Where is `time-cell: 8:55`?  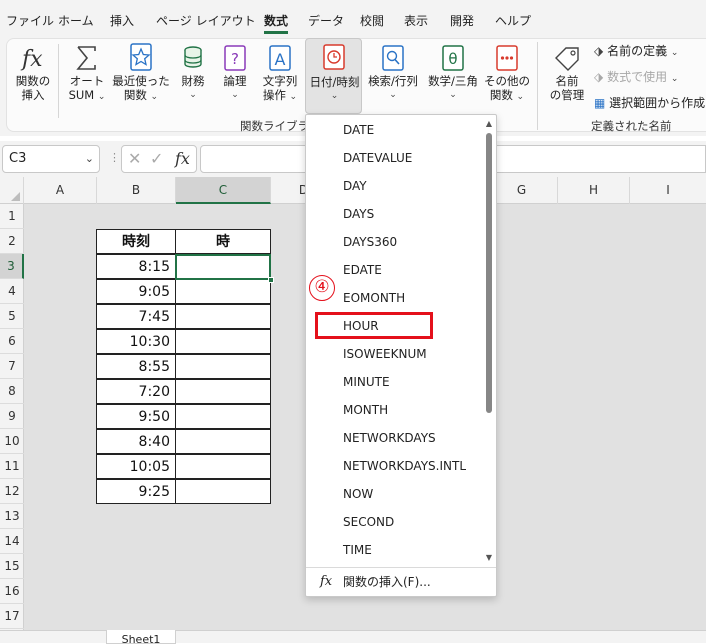 time-cell: 8:55 is located at coordinates (136, 366).